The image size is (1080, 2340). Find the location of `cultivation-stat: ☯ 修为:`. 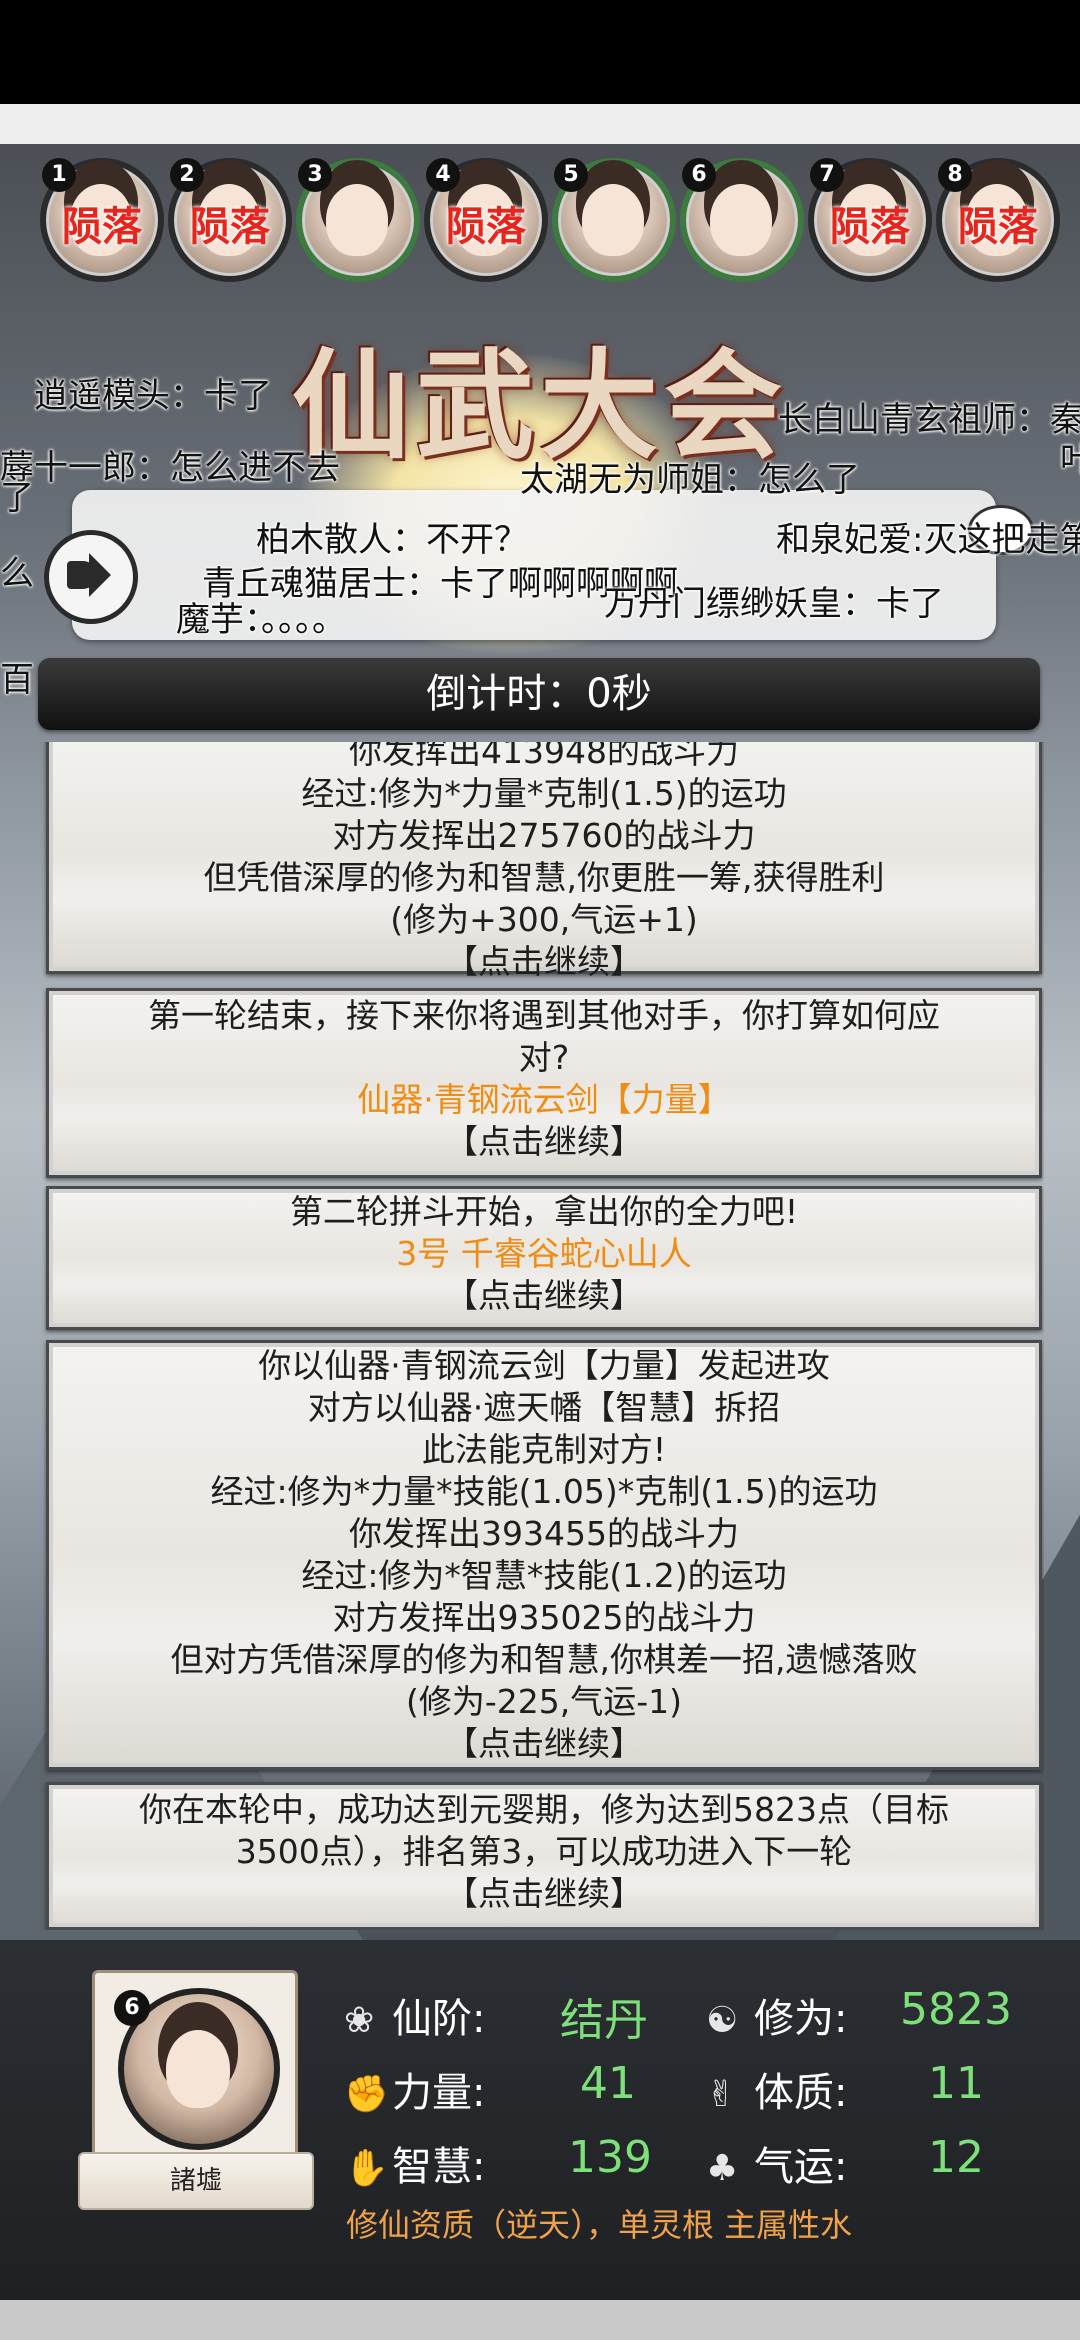

cultivation-stat: ☯ 修为: is located at coordinates (776, 2015).